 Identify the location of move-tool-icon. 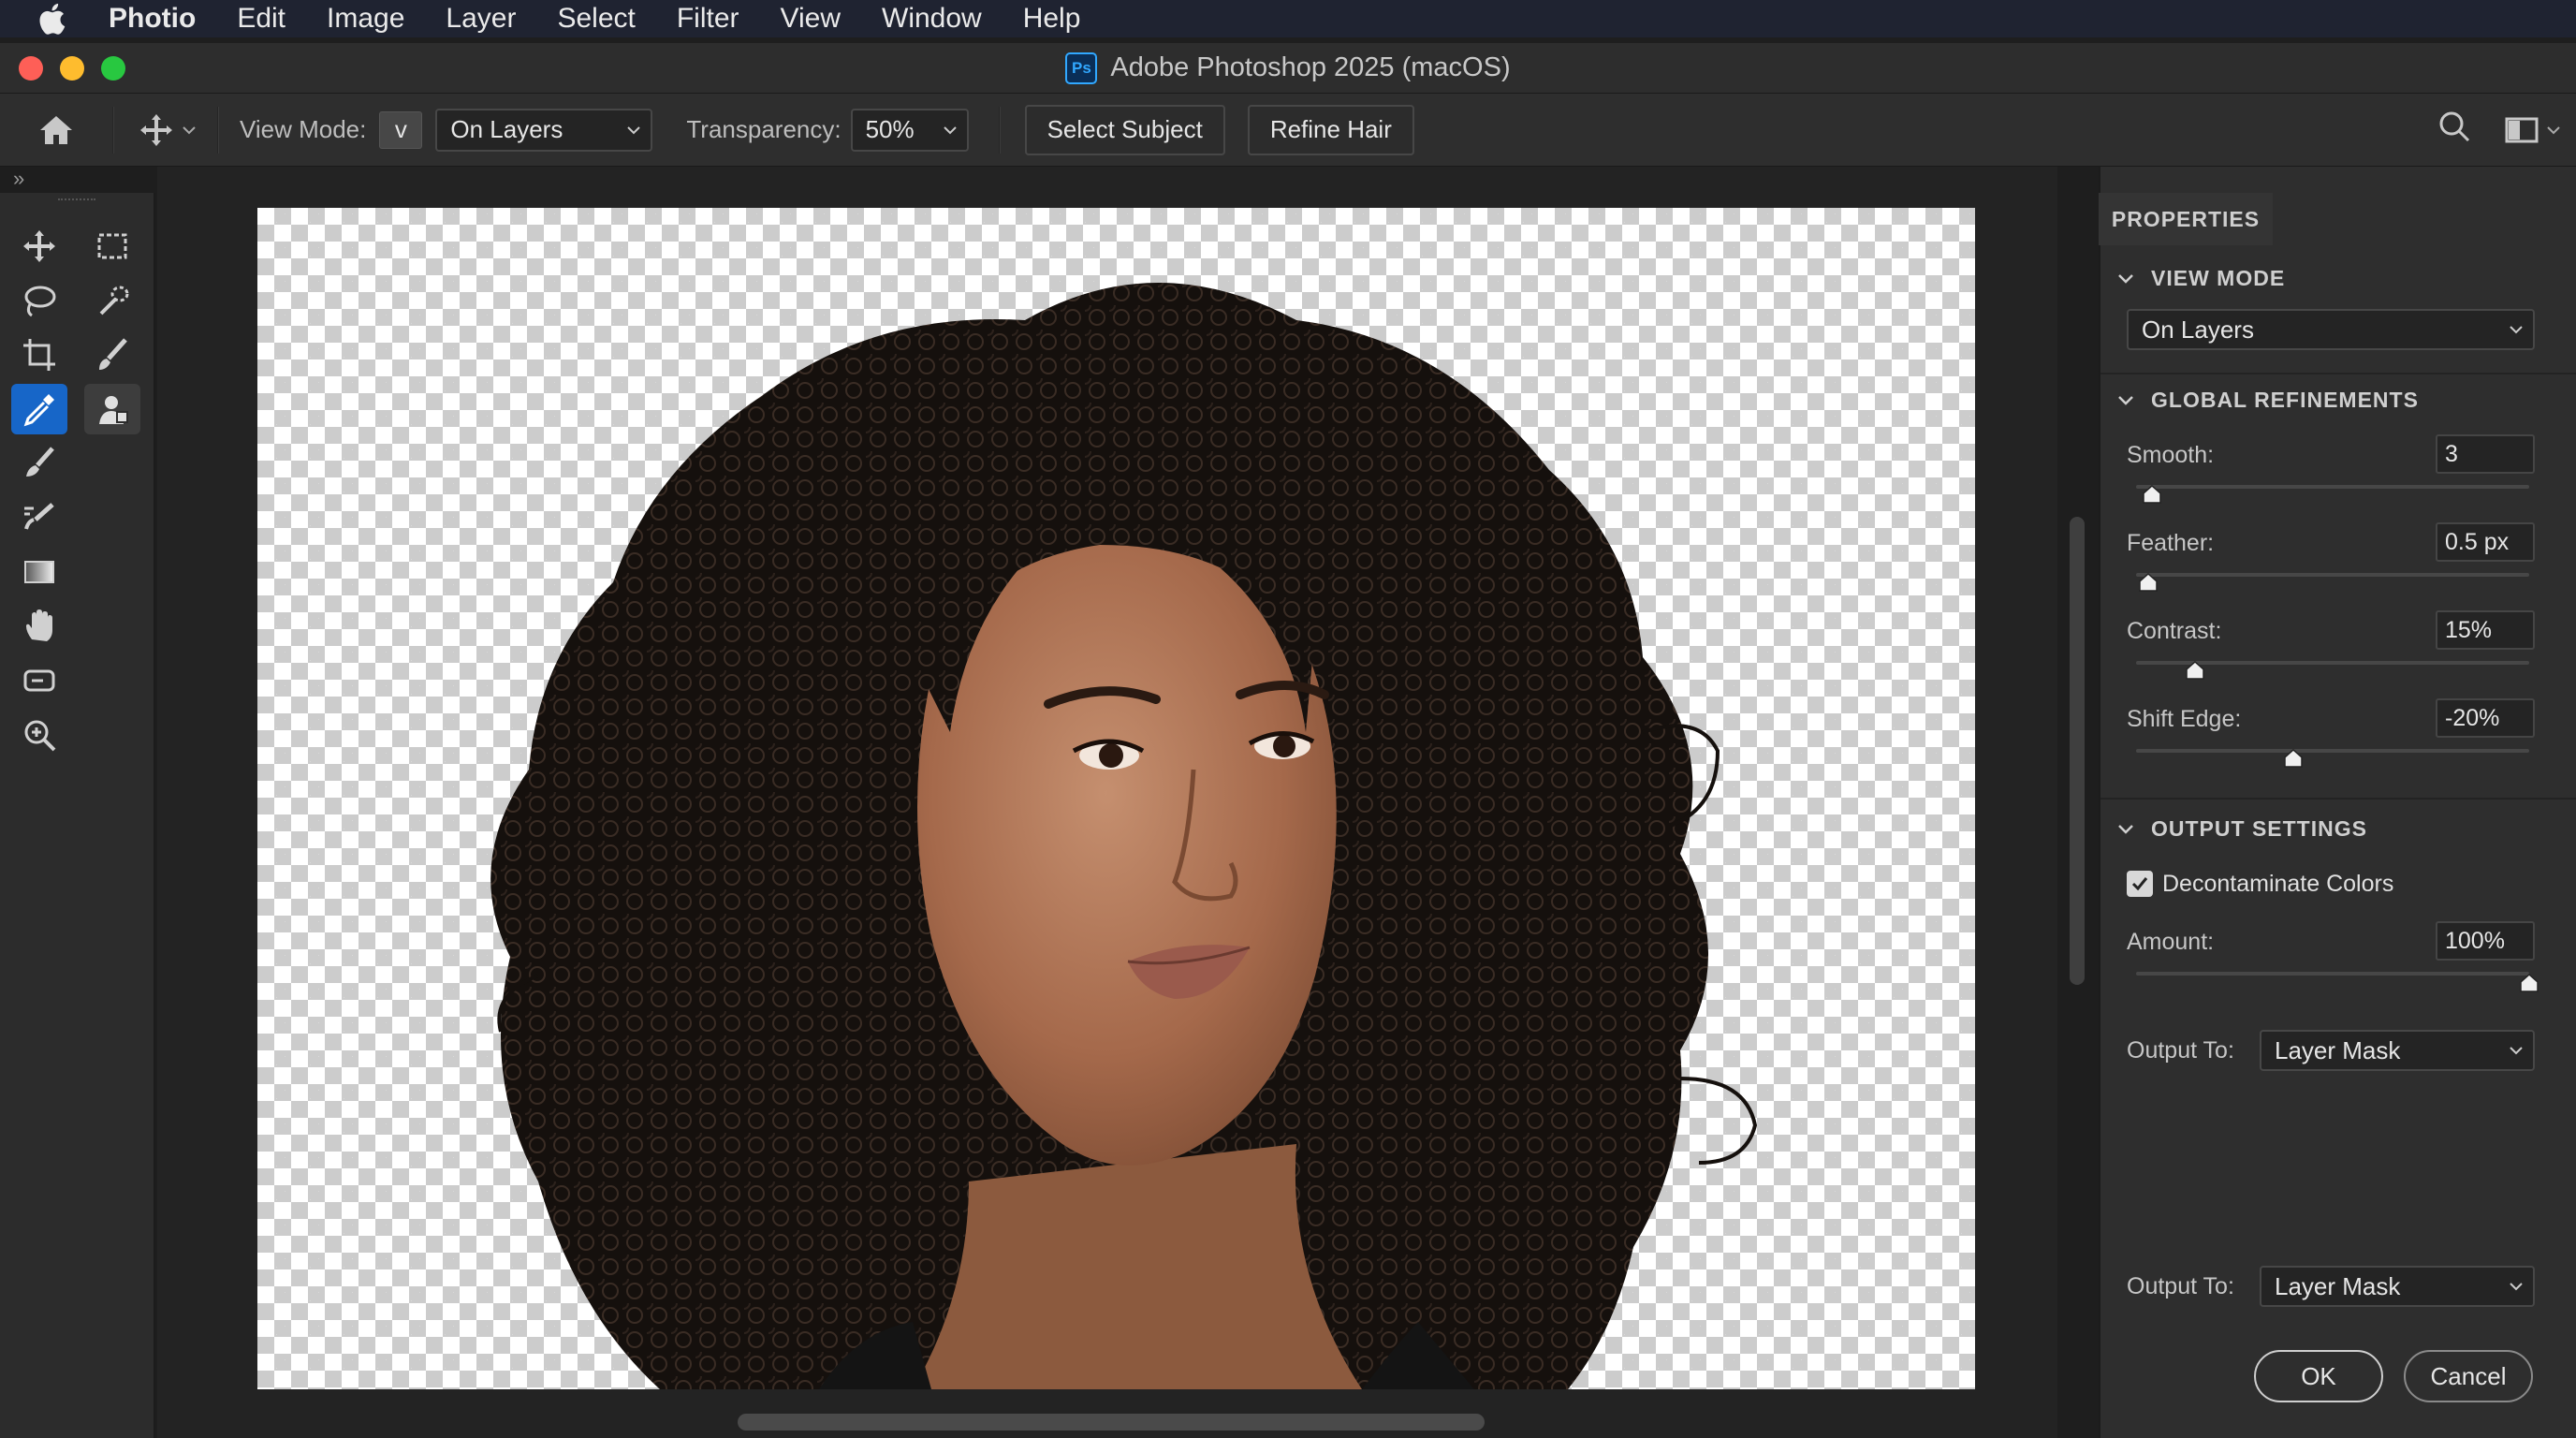
(39, 246).